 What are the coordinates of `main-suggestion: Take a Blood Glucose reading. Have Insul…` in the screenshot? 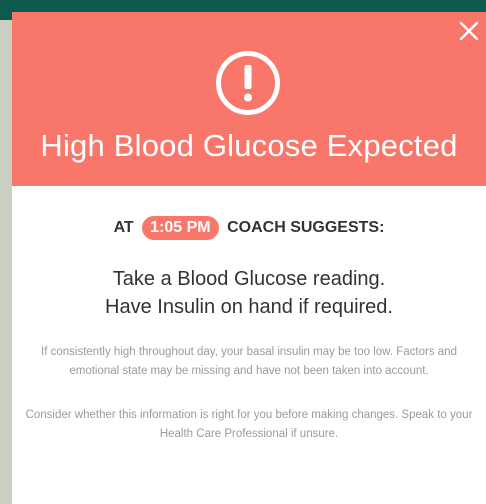 It's located at (249, 293).